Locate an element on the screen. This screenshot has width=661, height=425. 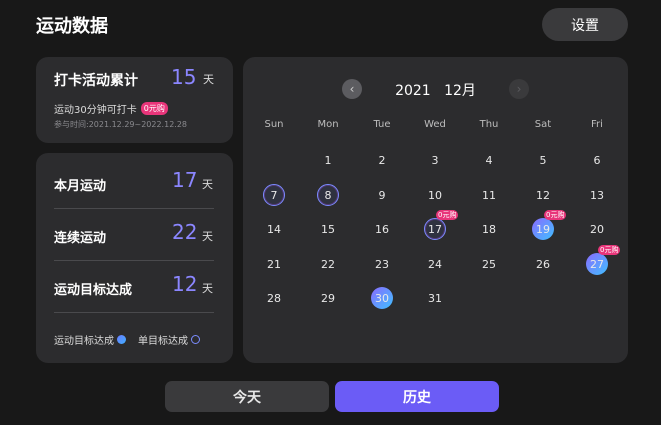
calendar-day: 6 is located at coordinates (597, 160).